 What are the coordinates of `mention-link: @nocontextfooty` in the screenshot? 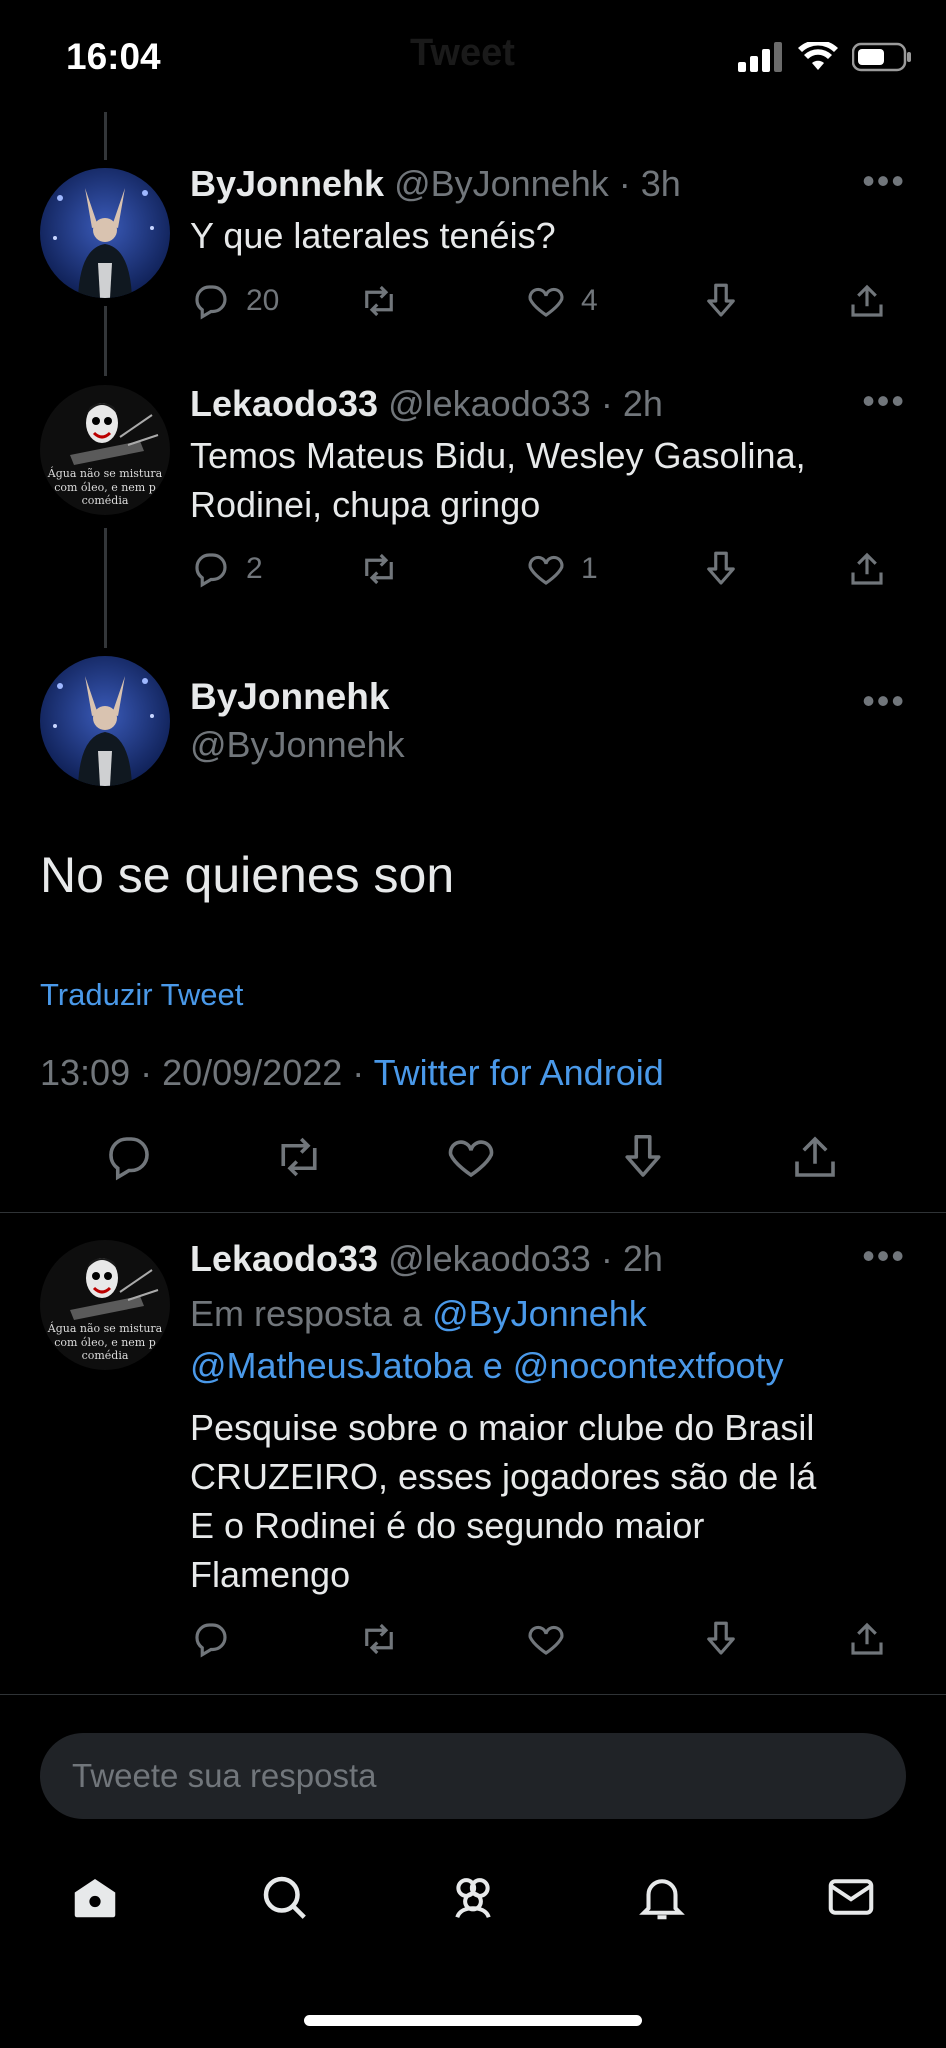 It's located at (648, 1365).